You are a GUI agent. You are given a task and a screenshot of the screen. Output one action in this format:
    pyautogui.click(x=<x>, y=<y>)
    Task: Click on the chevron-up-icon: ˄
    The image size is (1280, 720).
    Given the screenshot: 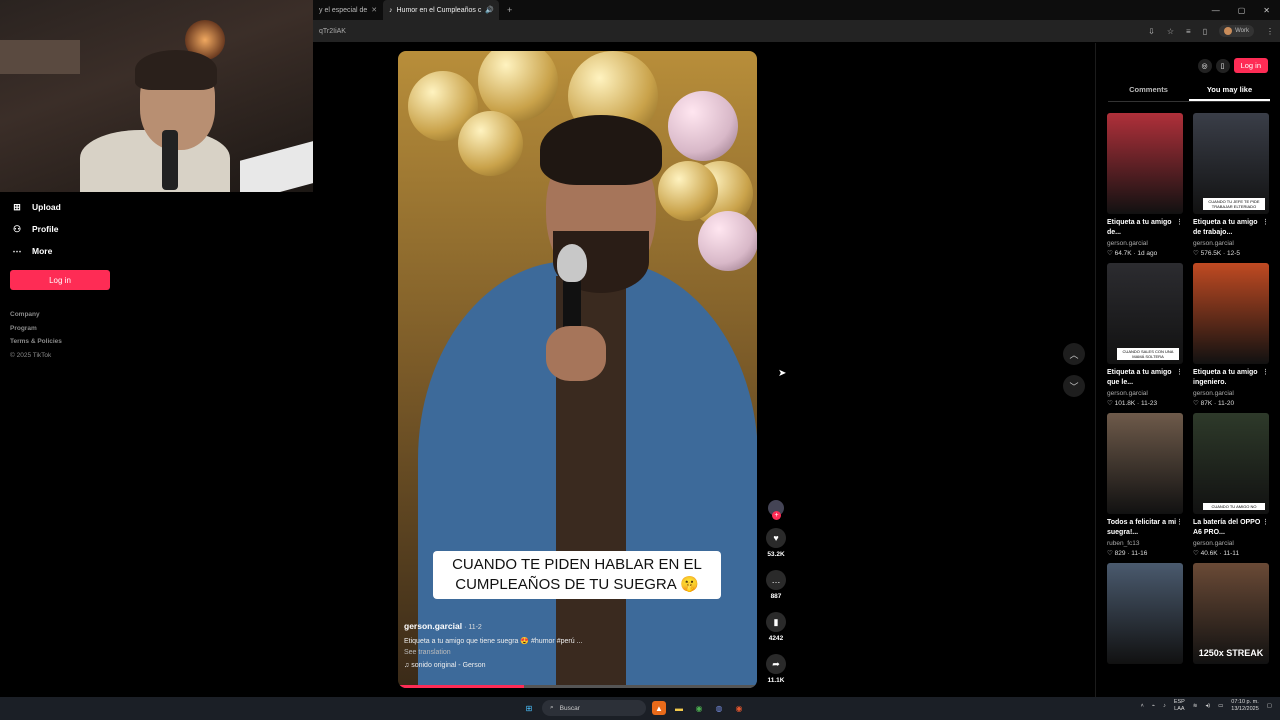 What is the action you would take?
    pyautogui.click(x=1142, y=706)
    